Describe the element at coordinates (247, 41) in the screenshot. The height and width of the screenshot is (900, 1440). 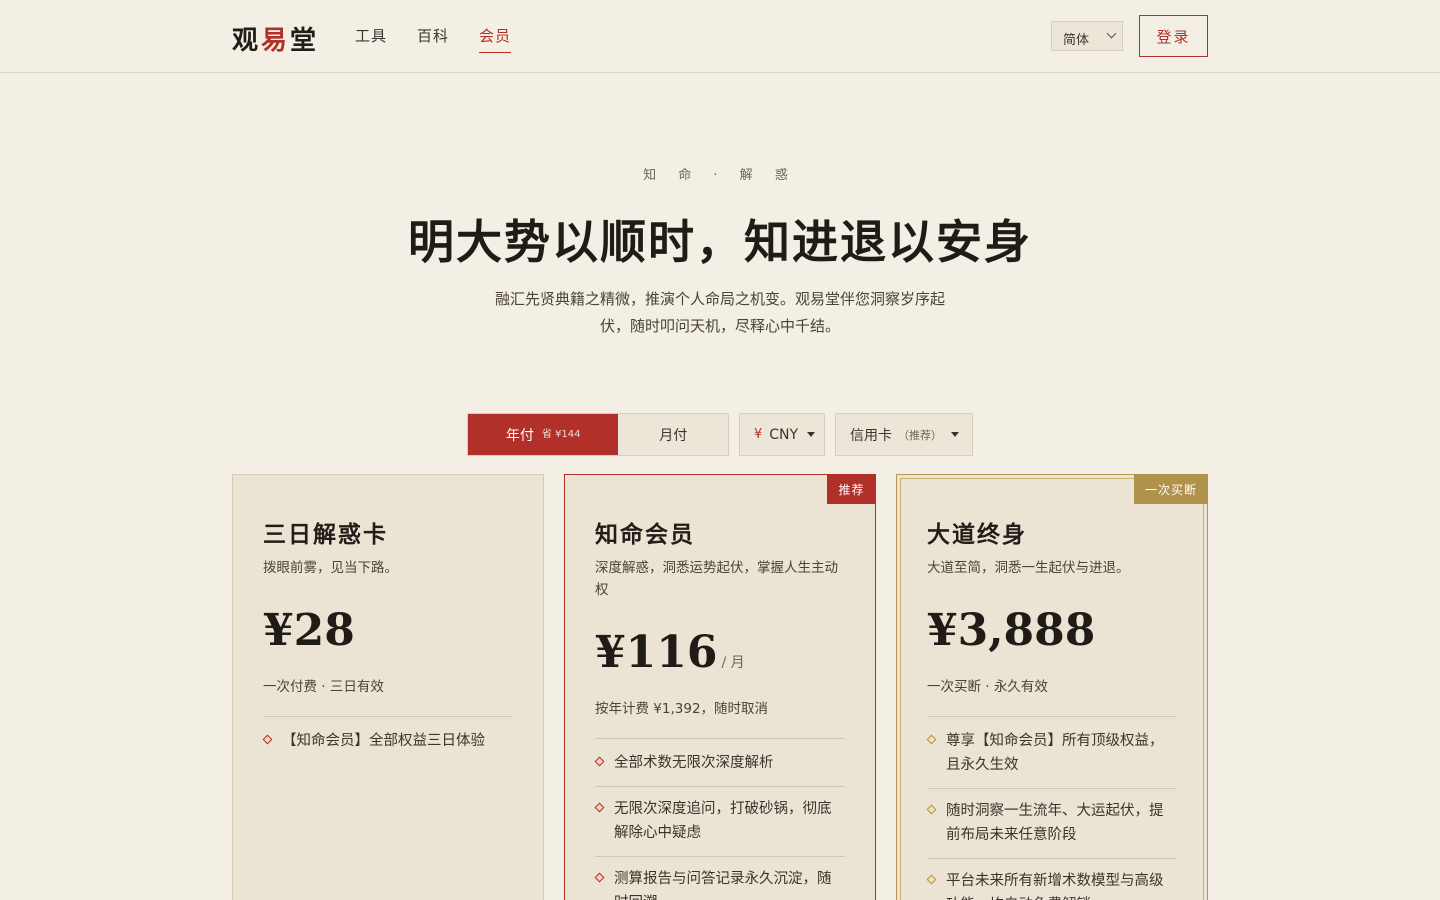
I see `logo-char: 观` at that location.